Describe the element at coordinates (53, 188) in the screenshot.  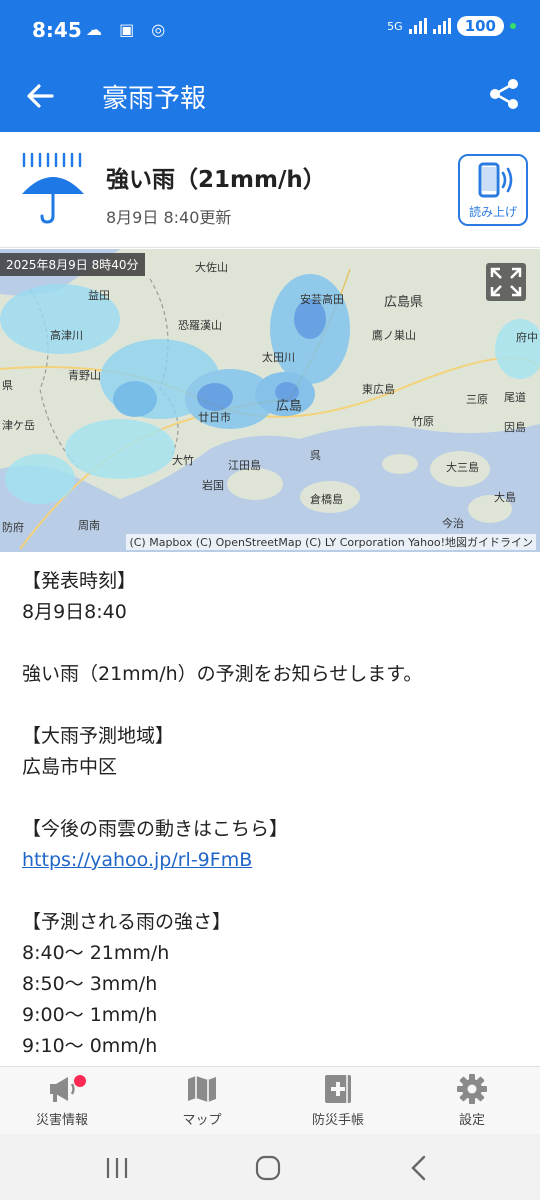
I see `umbrella-rain-icon` at that location.